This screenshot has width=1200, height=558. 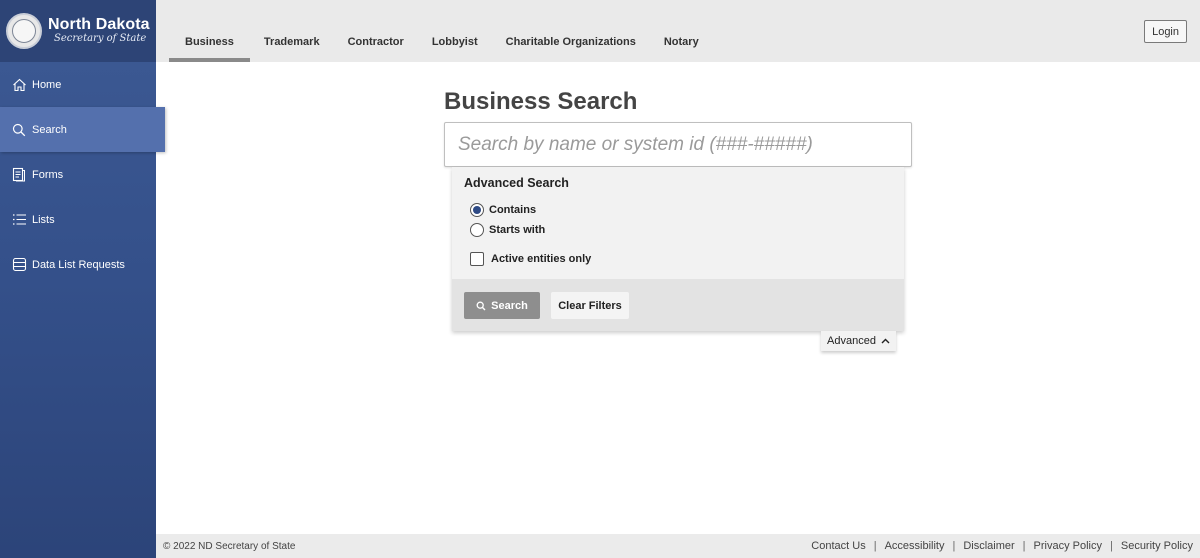 I want to click on radio-contains: Contains, so click(x=503, y=210).